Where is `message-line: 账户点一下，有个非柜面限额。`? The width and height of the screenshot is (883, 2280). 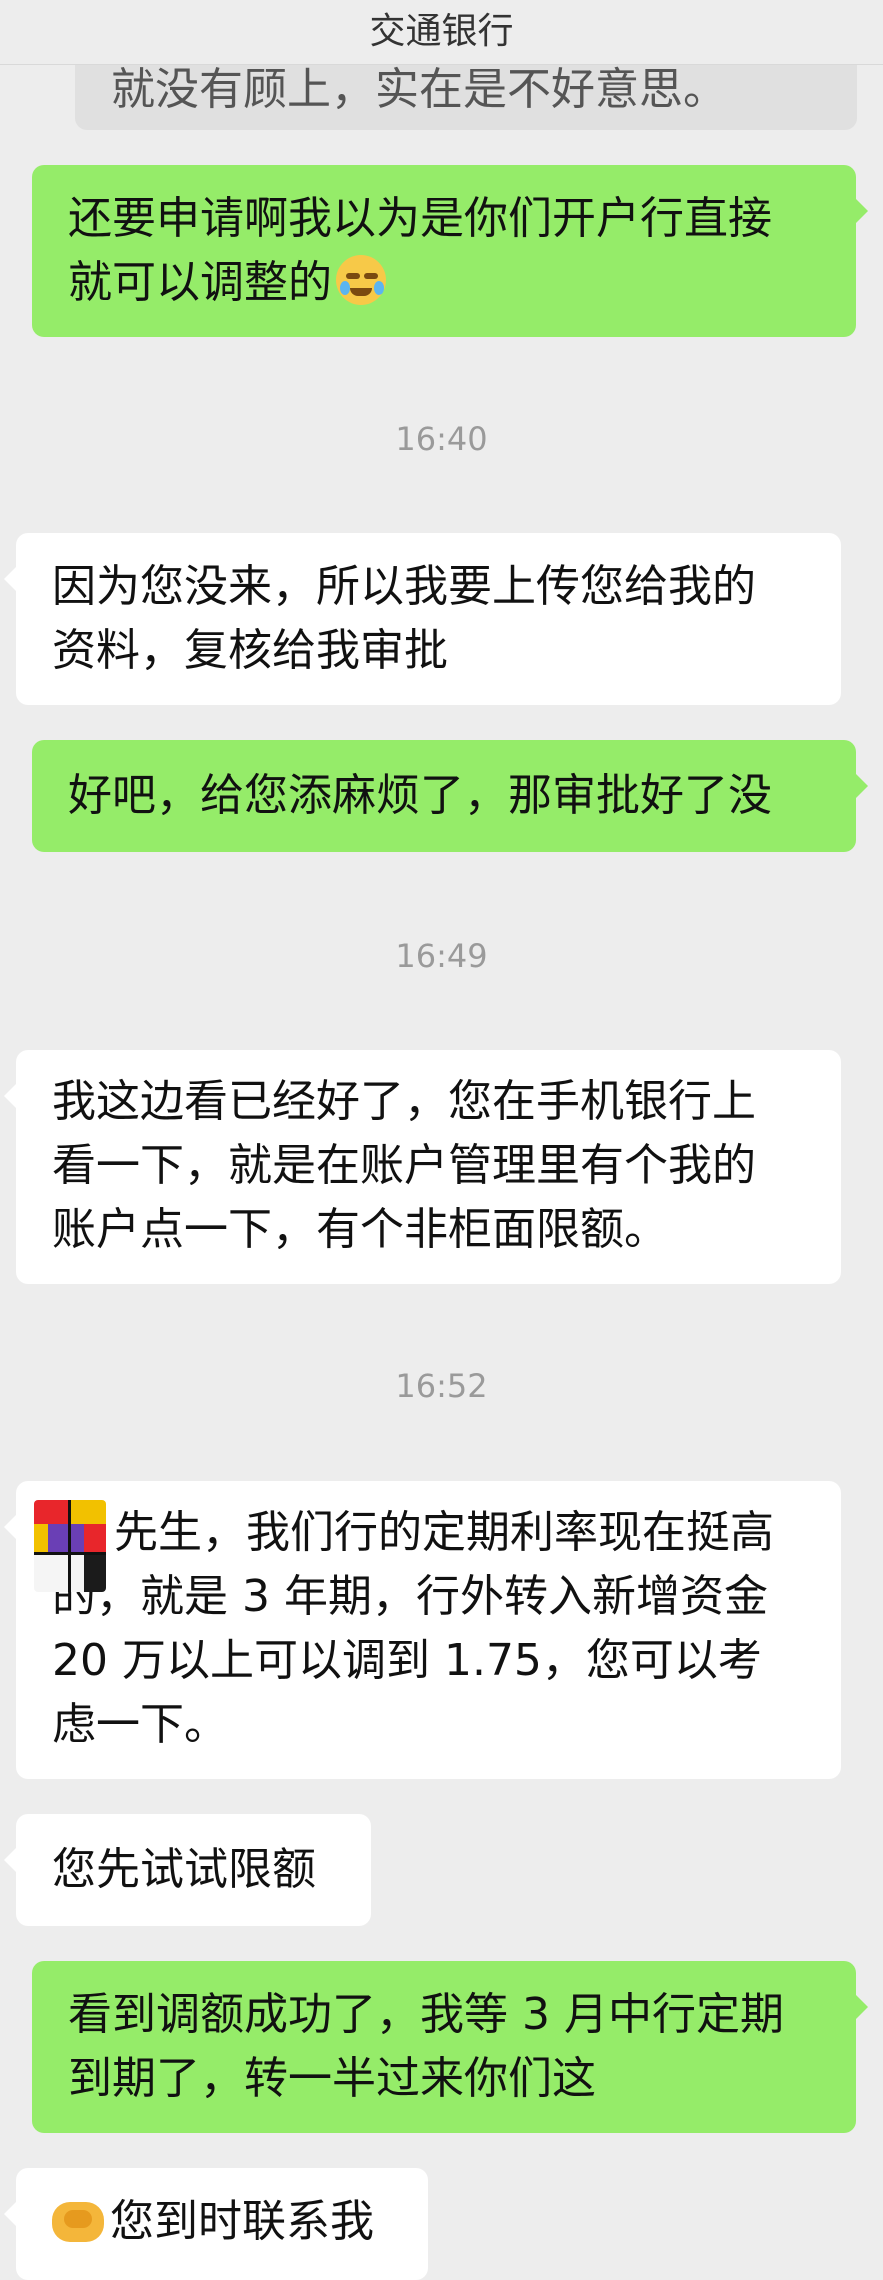 message-line: 账户点一下，有个非柜面限额。 is located at coordinates (360, 1229).